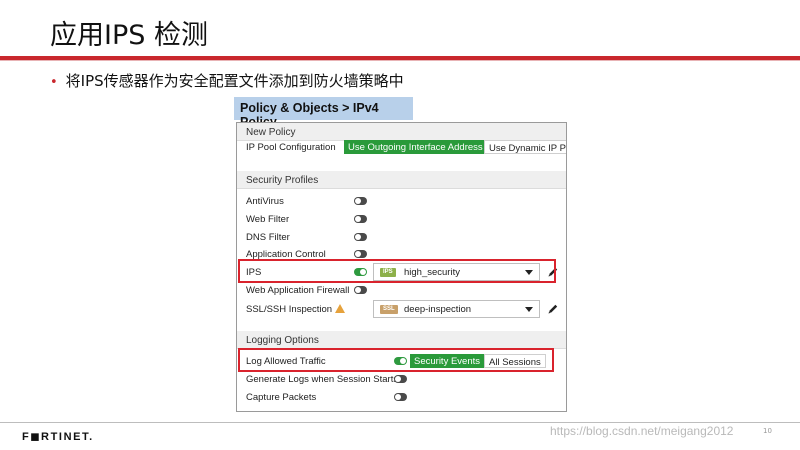  What do you see at coordinates (642, 431) in the screenshot?
I see `watermark: https://blog.csdn.net/meigang2012` at bounding box center [642, 431].